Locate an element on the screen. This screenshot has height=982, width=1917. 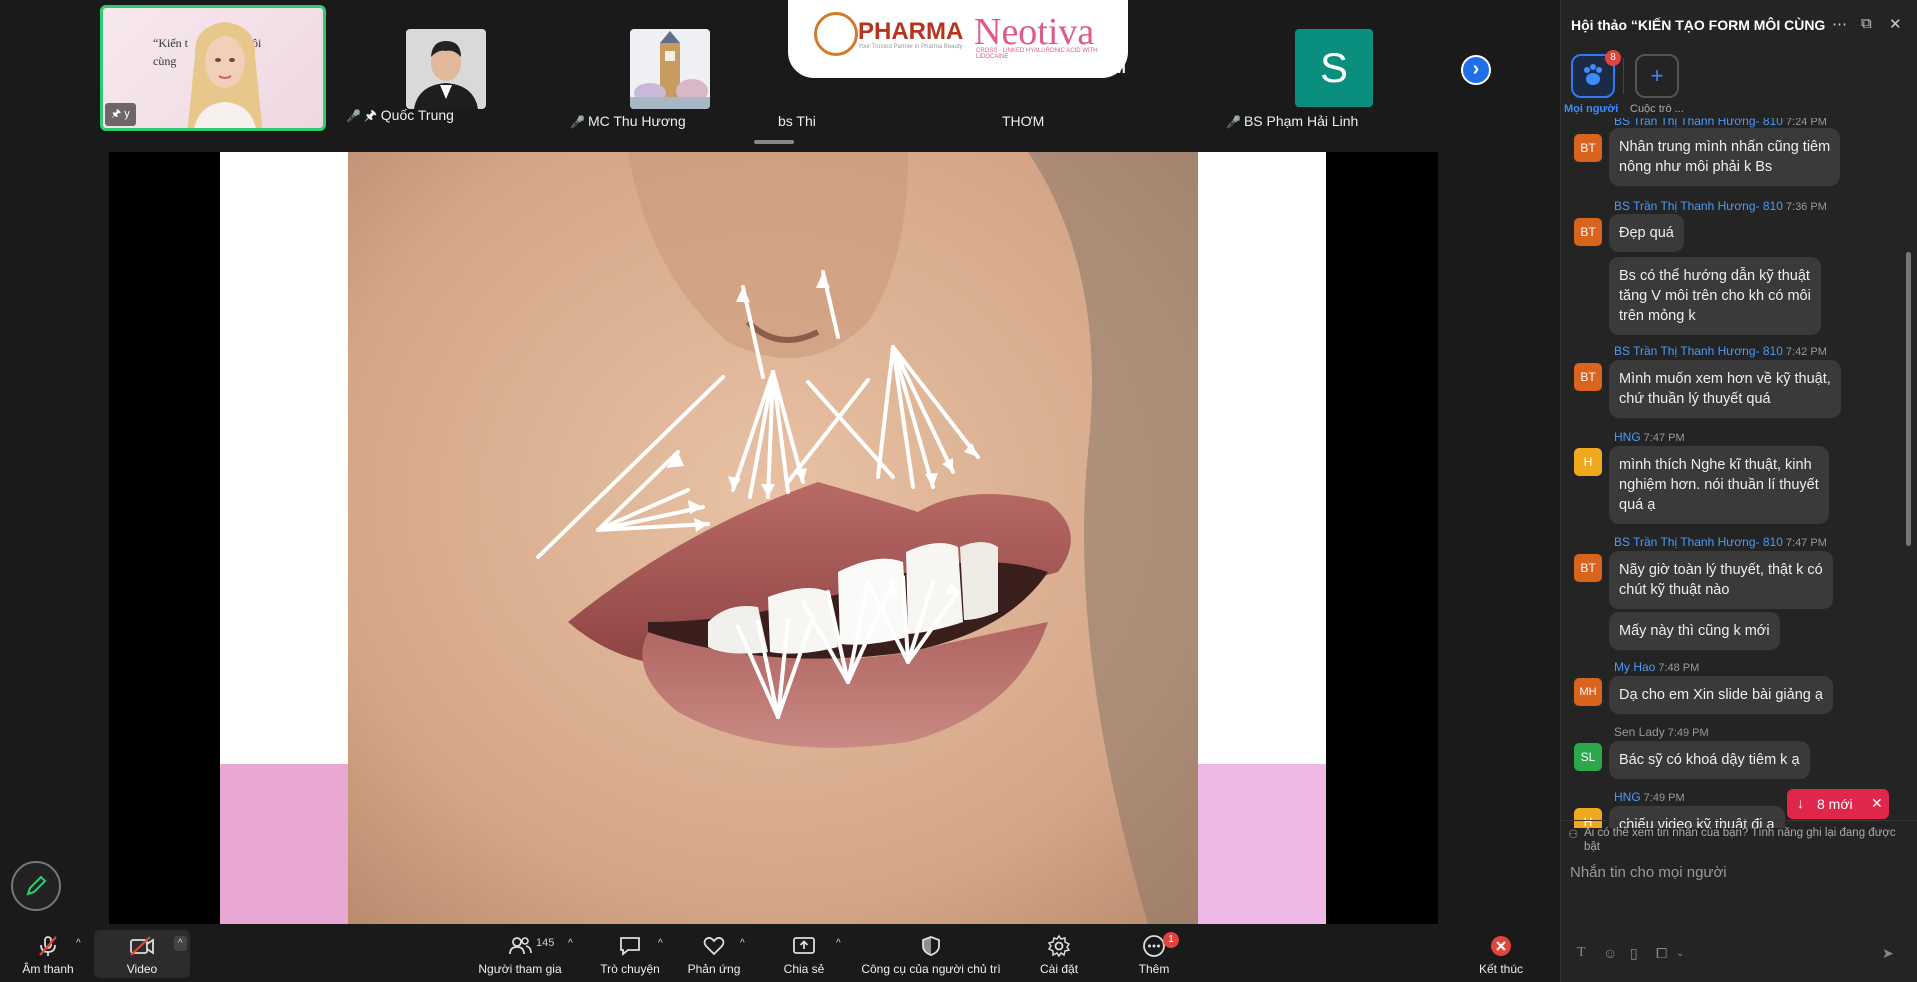
next-participants-button: › is located at coordinates (1476, 70).